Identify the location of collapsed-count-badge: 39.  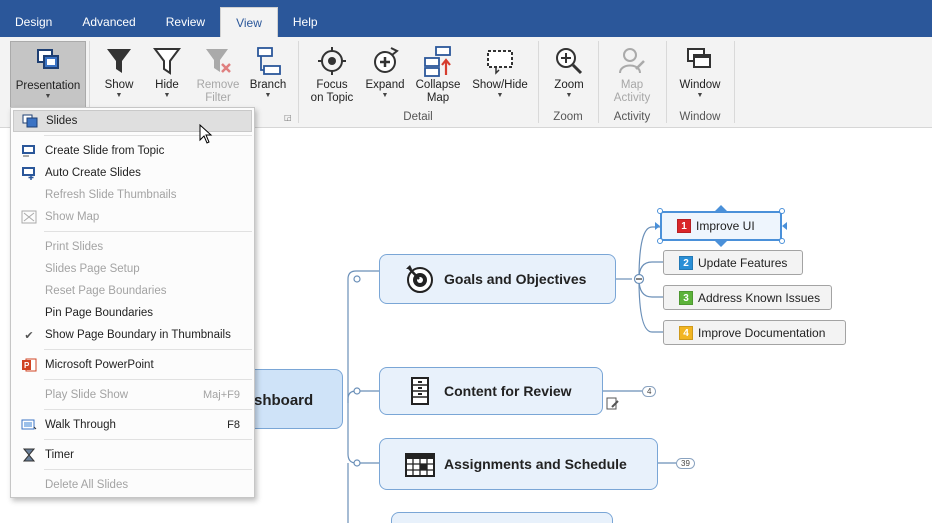
(685, 463).